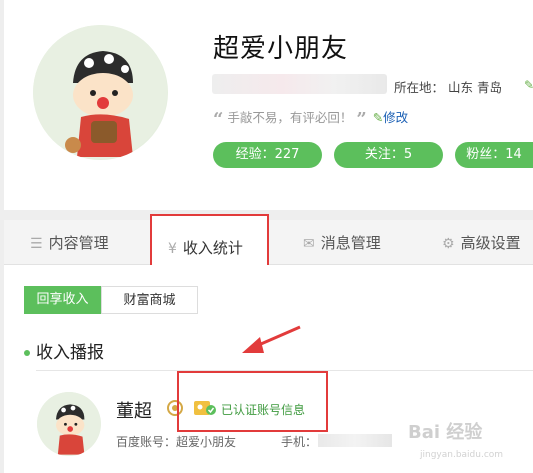 Image resolution: width=533 pixels, height=473 pixels. Describe the element at coordinates (218, 119) in the screenshot. I see `open-quote-icon: “` at that location.